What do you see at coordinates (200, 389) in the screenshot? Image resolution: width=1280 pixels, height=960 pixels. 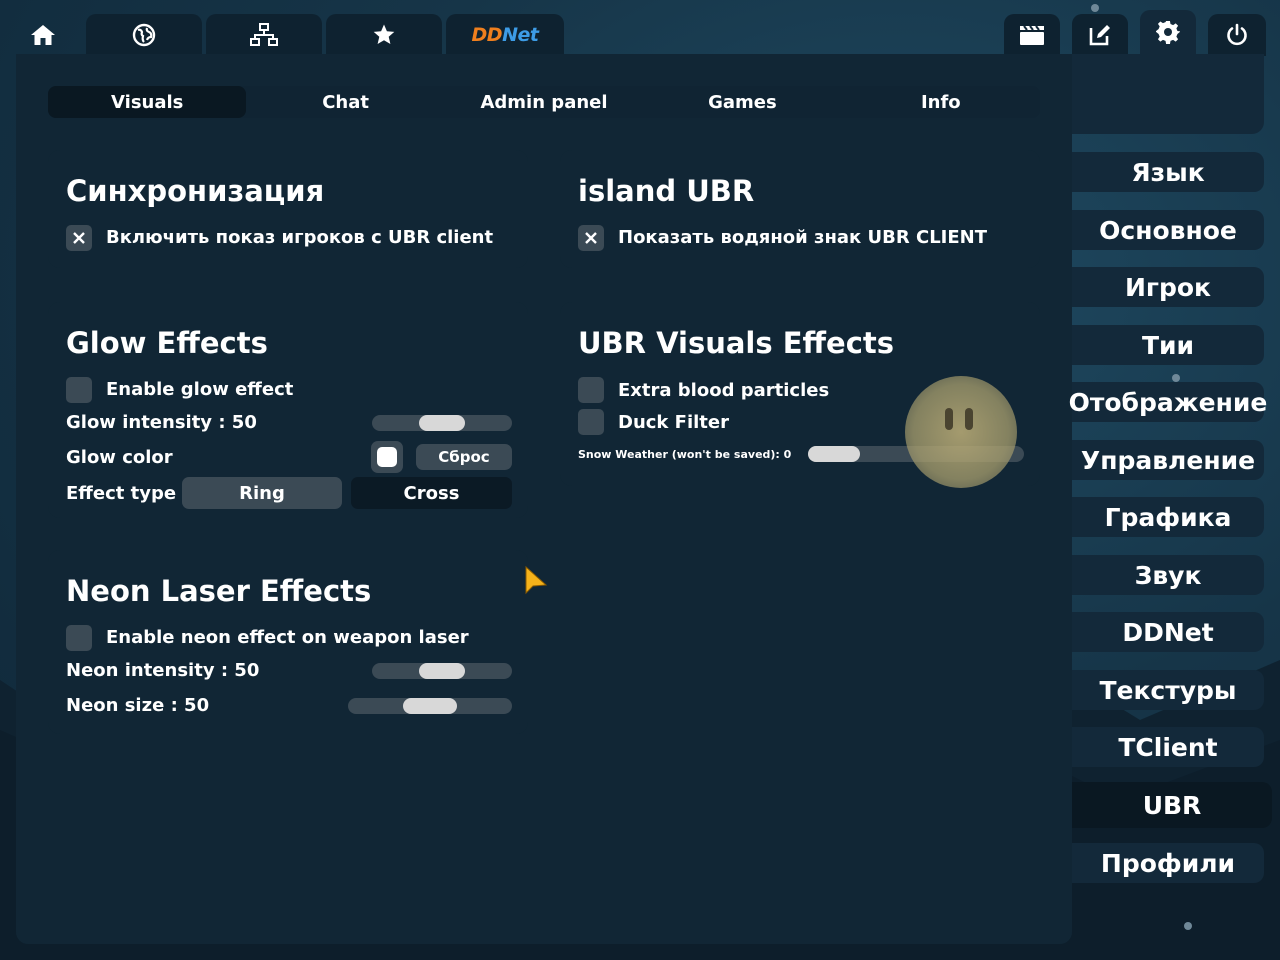 I see `glow-enable-label: Enable glow effect` at bounding box center [200, 389].